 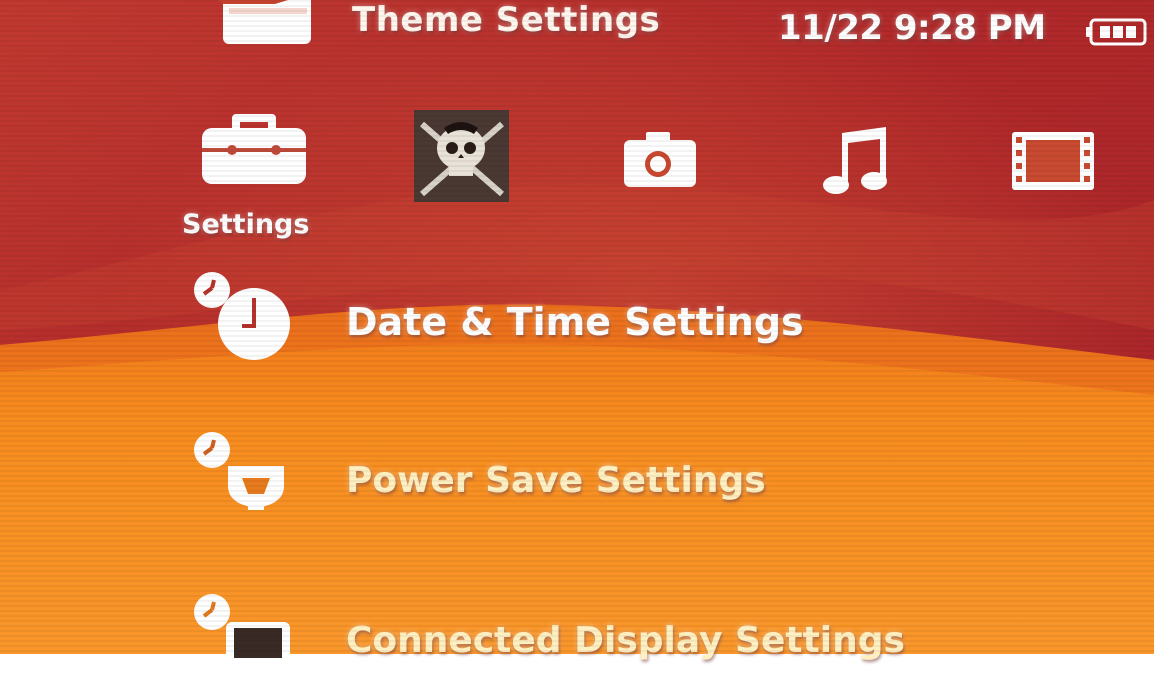 What do you see at coordinates (912, 28) in the screenshot?
I see `clock: 11/22 9:28 PM` at bounding box center [912, 28].